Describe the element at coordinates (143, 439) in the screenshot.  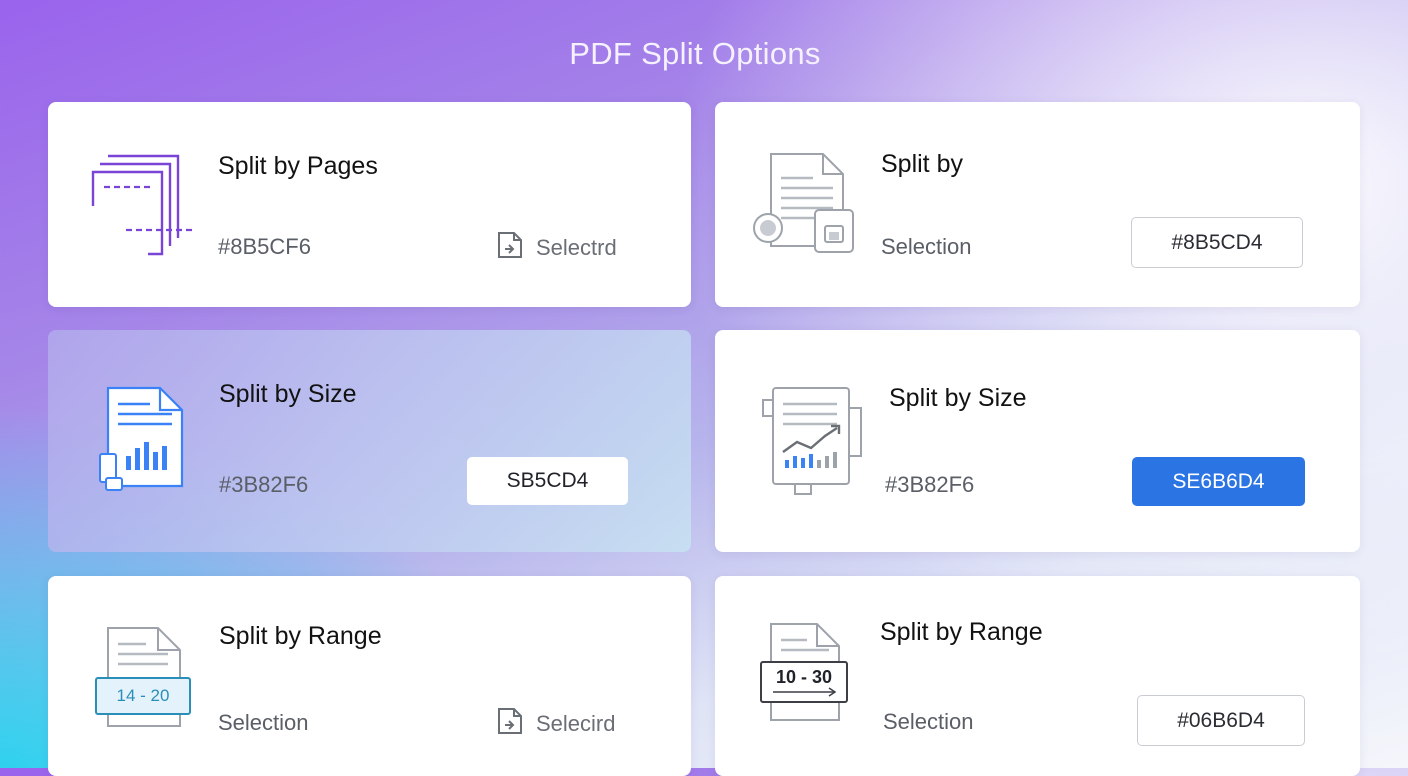
I see `document-bar-chart-icon` at that location.